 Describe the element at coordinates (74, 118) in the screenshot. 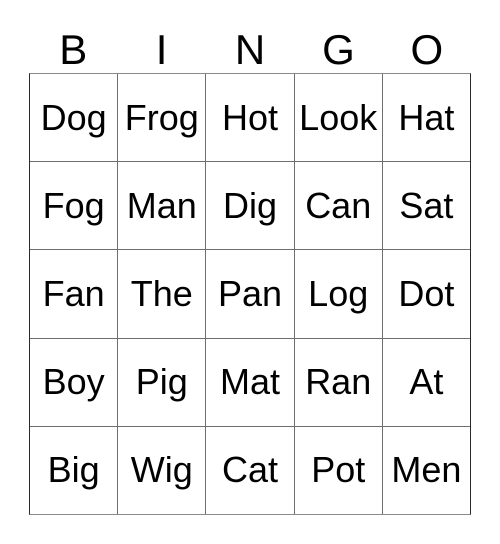

I see `bingo-cell: Dog` at that location.